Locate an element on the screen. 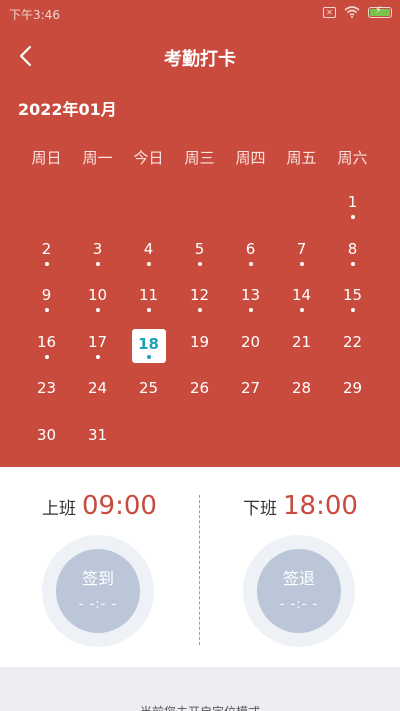 Image resolution: width=400 pixels, height=711 pixels. day-number: 26 is located at coordinates (199, 388).